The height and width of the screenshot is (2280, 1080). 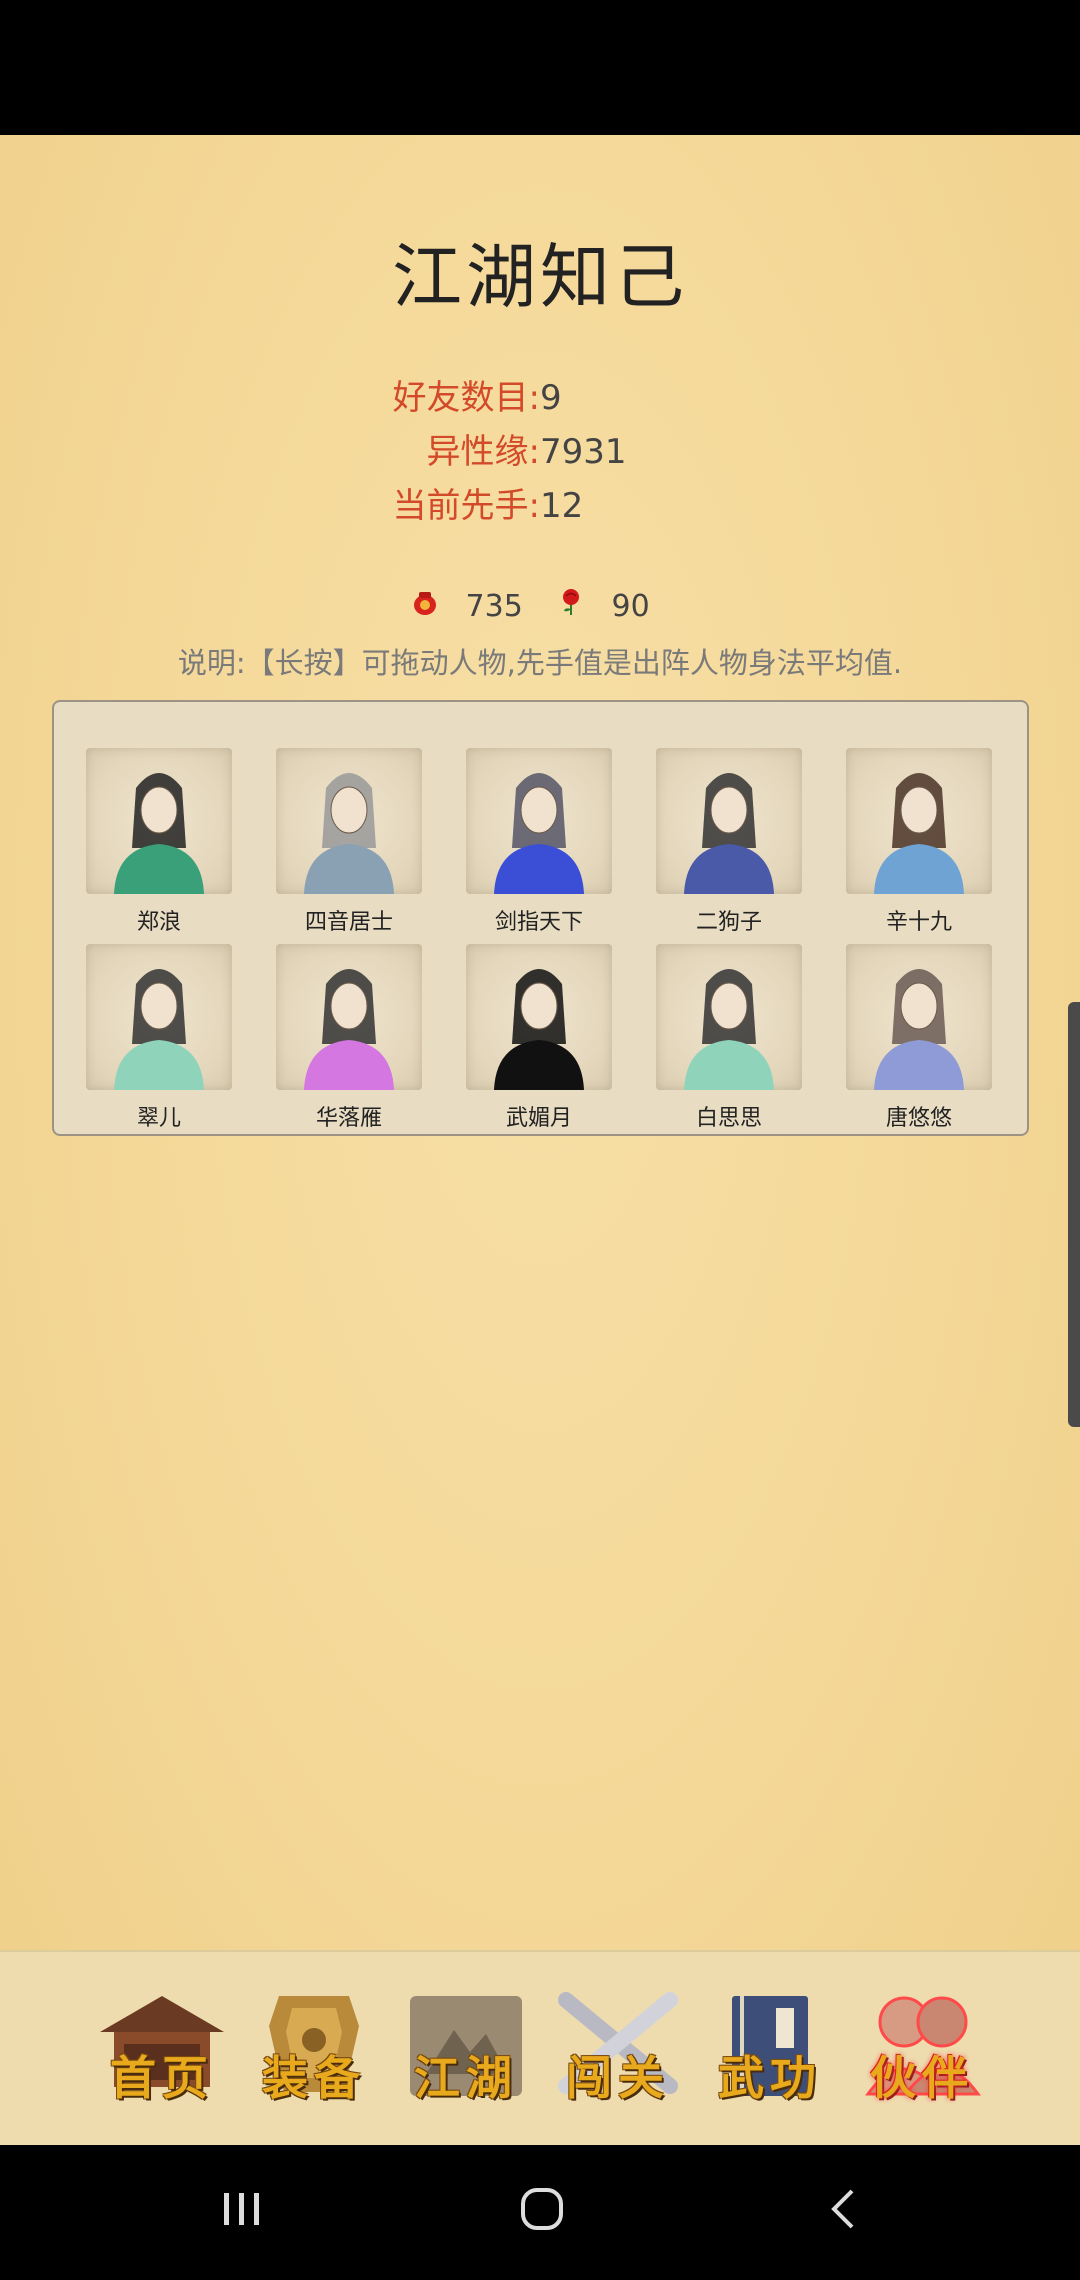 What do you see at coordinates (425, 608) in the screenshot?
I see `red-pouch-icon` at bounding box center [425, 608].